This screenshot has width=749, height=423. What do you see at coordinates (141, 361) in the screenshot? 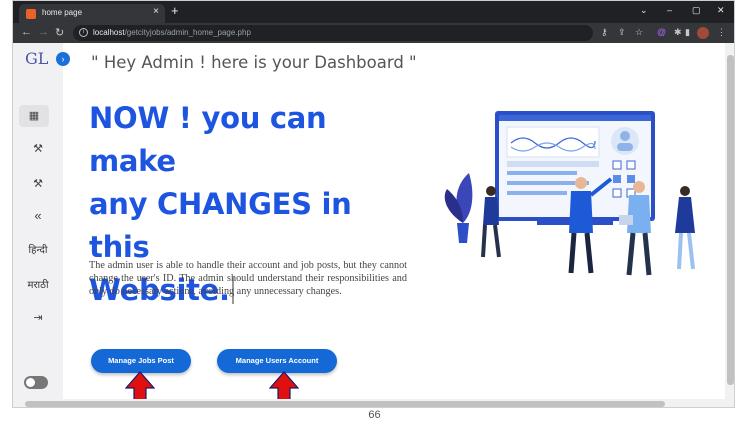
I see `manage-jobs-post-button: Manage Jobs Post` at bounding box center [141, 361].